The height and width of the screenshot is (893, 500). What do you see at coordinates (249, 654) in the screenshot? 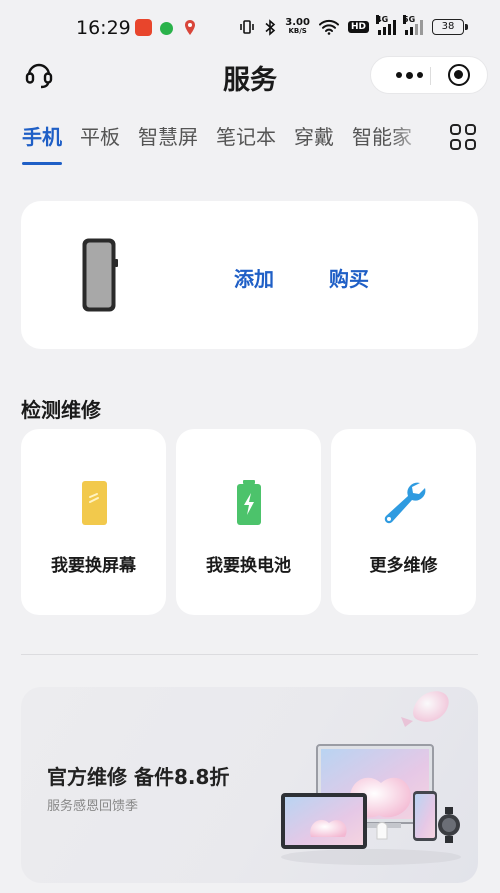
I see `section-divider` at bounding box center [249, 654].